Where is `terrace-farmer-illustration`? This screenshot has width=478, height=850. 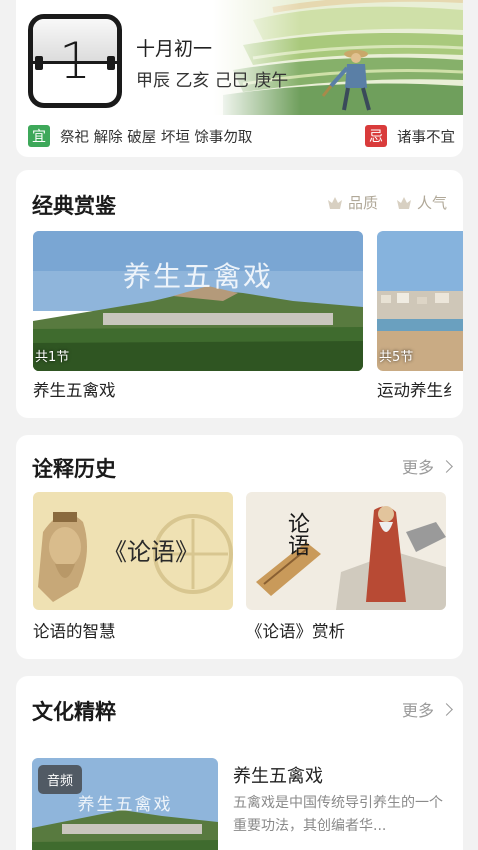 terrace-farmer-illustration is located at coordinates (338, 57).